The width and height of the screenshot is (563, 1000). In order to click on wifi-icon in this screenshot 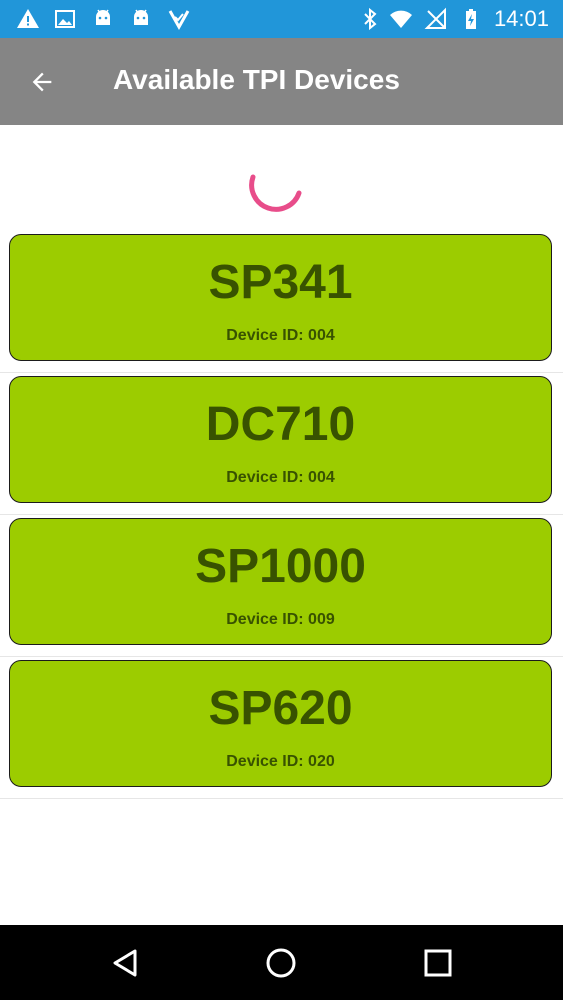, I will do `click(401, 19)`.